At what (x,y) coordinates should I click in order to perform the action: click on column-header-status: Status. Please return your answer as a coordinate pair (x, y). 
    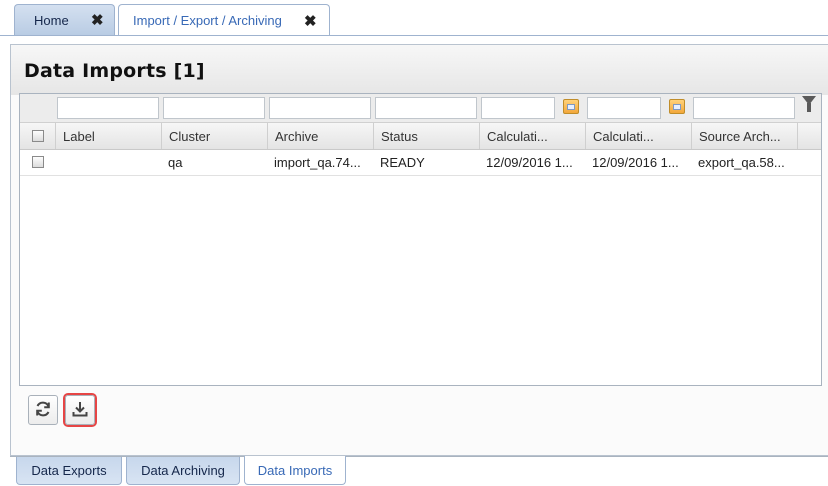
    Looking at the image, I should click on (426, 136).